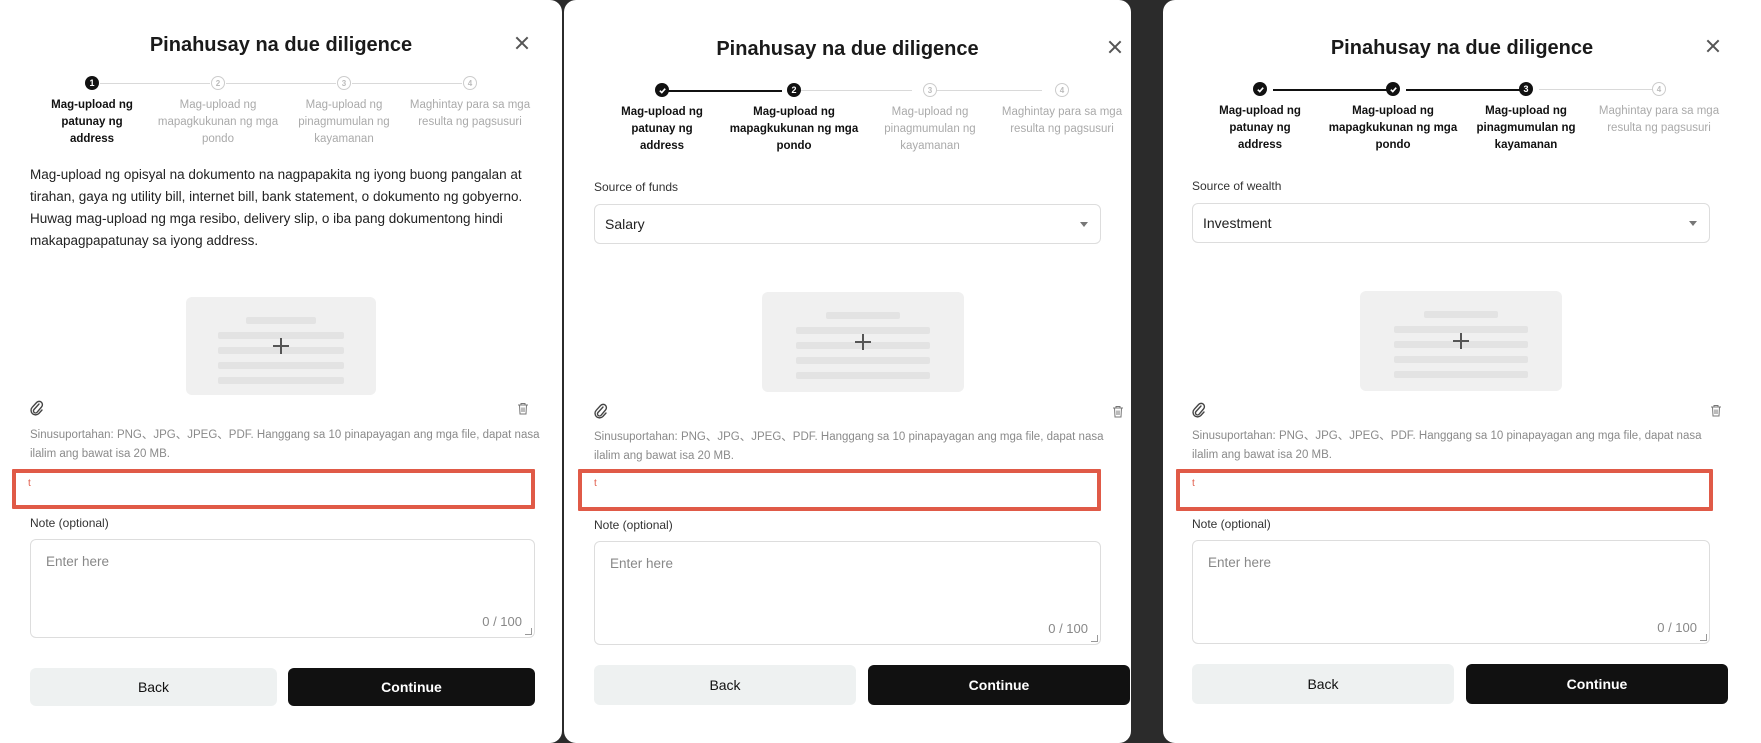  Describe the element at coordinates (1451, 223) in the screenshot. I see `source-of-wealth-select: Investment` at that location.